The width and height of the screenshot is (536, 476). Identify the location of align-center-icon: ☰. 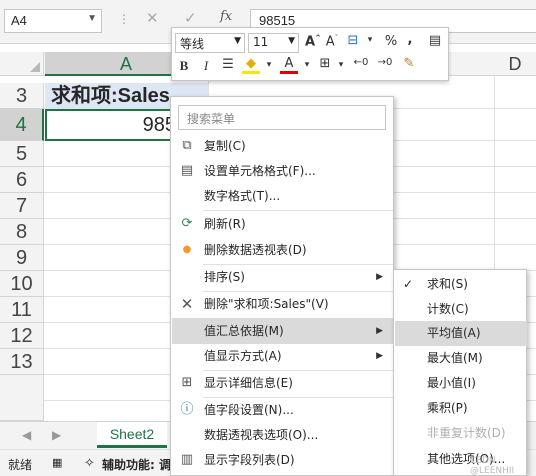
(228, 64).